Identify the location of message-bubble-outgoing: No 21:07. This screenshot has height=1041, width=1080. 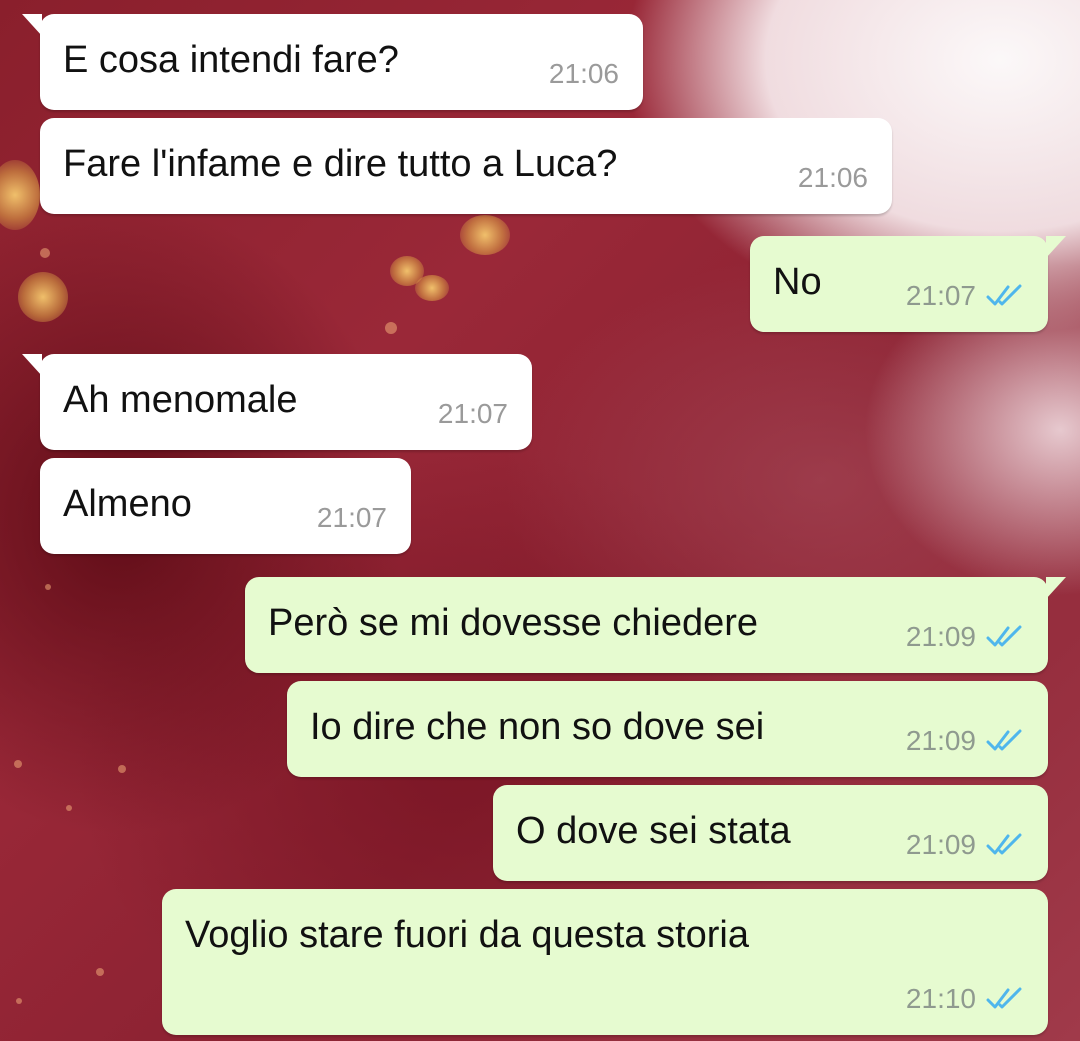
(908, 284).